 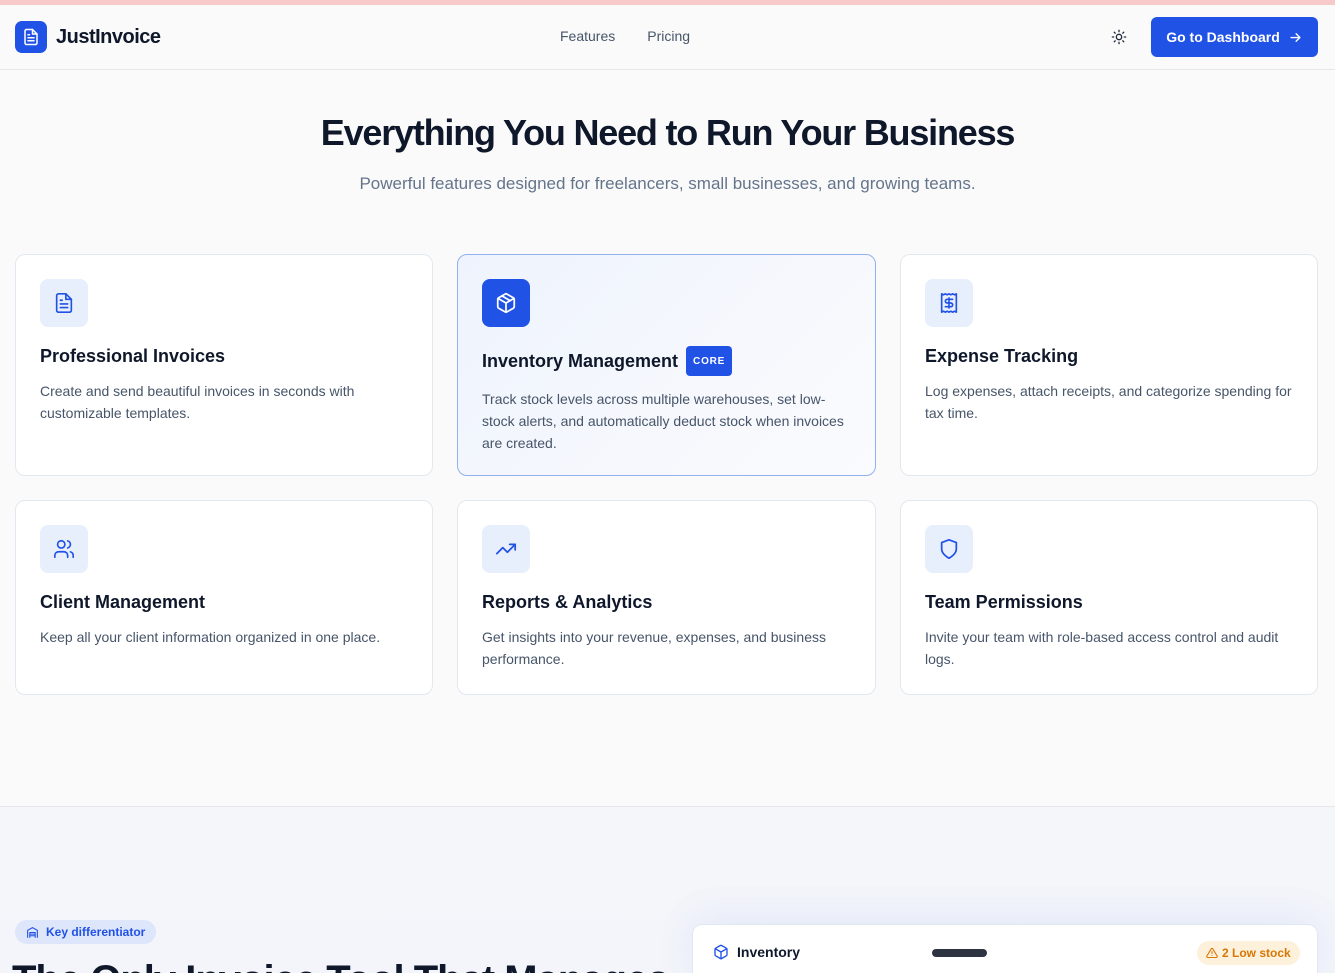 What do you see at coordinates (949, 549) in the screenshot?
I see `shield-icon` at bounding box center [949, 549].